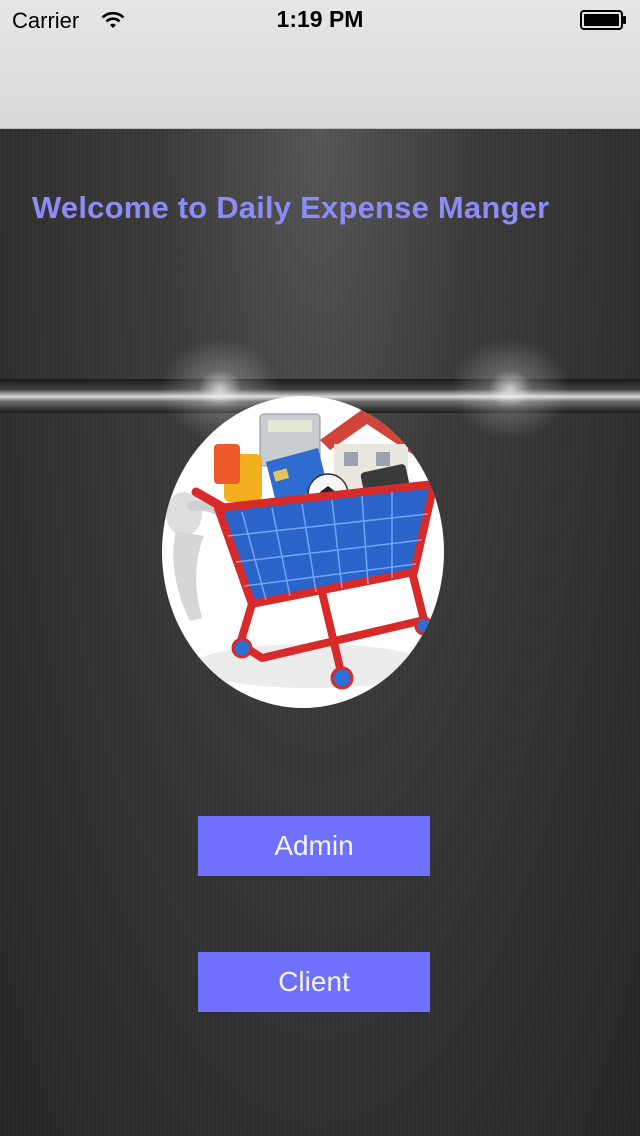  Describe the element at coordinates (291, 207) in the screenshot. I see `page-title: Welcome to Daily Expense Manger` at that location.